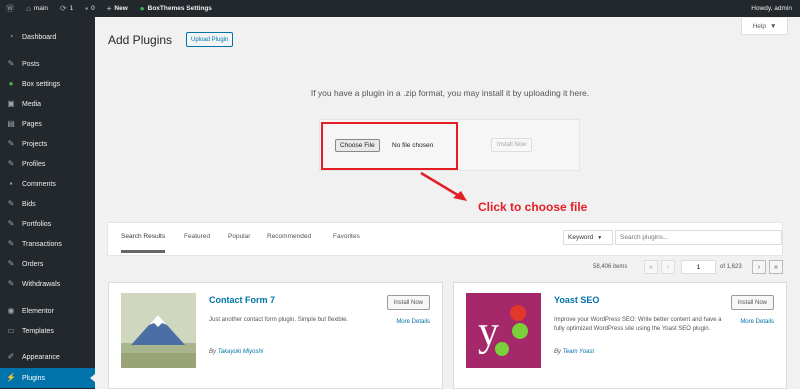  I want to click on wordpress-icon: Ⓦ, so click(10, 8).